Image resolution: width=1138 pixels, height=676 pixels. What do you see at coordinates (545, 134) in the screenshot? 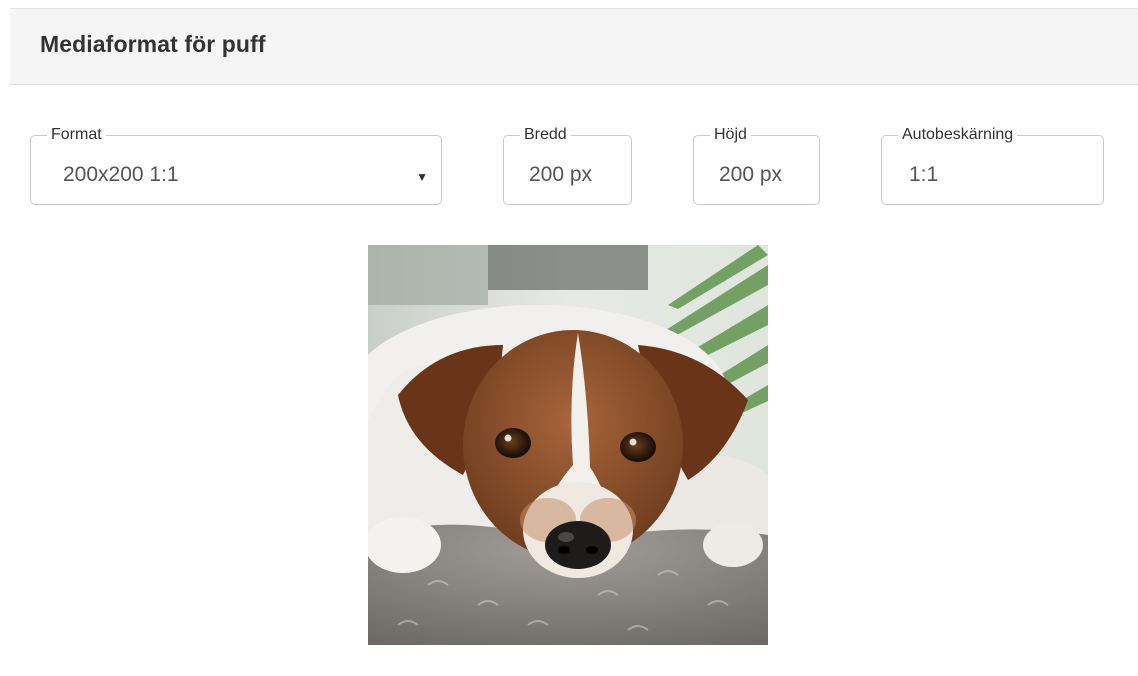
I see `width-label: Bredd` at bounding box center [545, 134].